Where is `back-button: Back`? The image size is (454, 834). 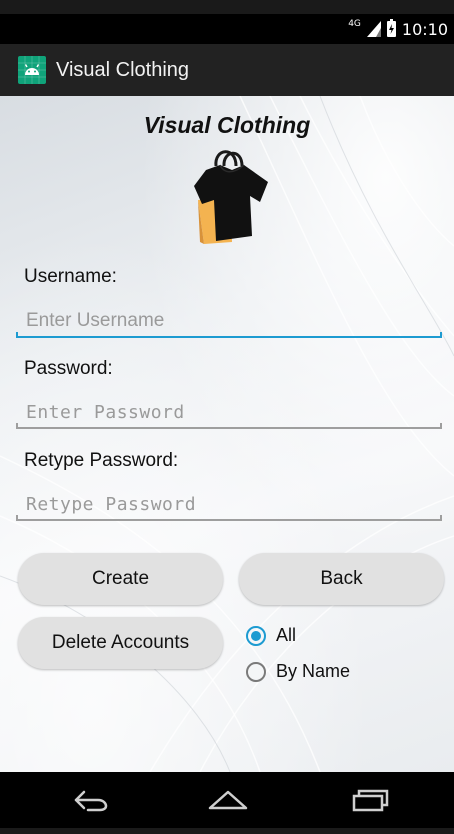
back-button: Back is located at coordinates (341, 579).